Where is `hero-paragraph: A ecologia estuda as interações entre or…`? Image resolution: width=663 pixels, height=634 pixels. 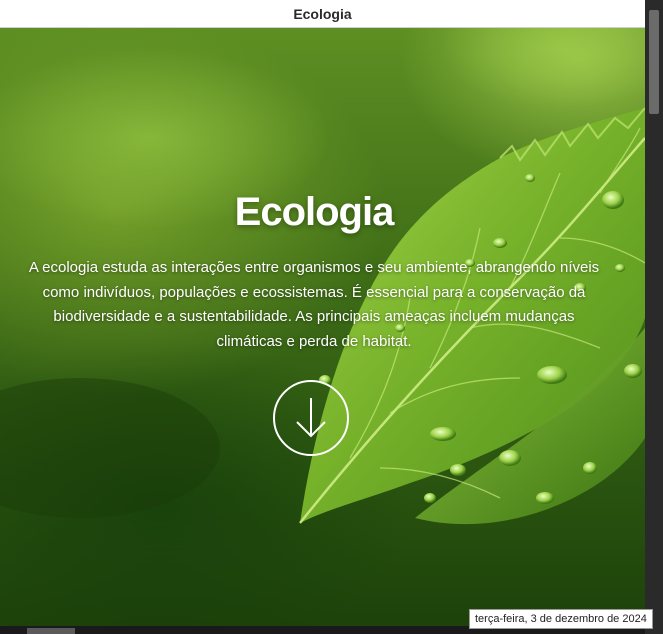
hero-paragraph: A ecologia estuda as interações entre or… is located at coordinates (314, 304).